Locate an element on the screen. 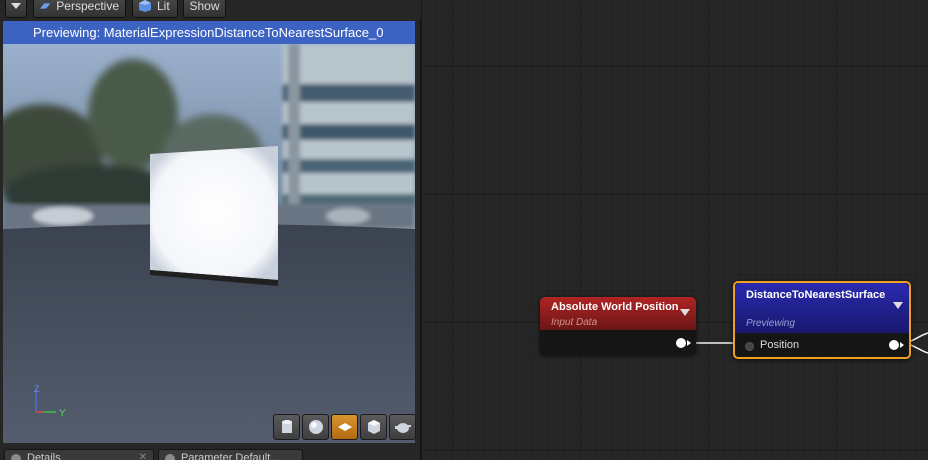  node-subtitle: Input Data is located at coordinates (574, 322).